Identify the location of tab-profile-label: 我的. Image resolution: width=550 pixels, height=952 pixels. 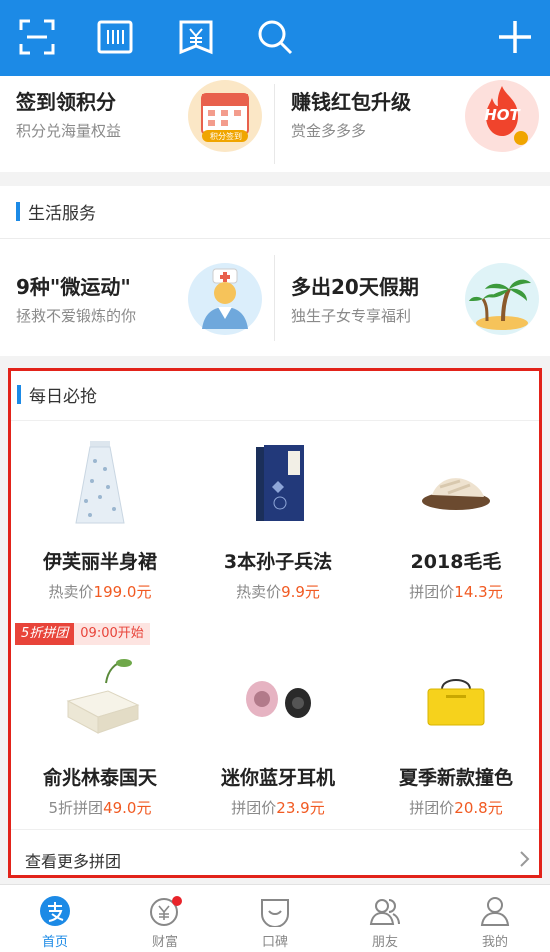
(494, 942).